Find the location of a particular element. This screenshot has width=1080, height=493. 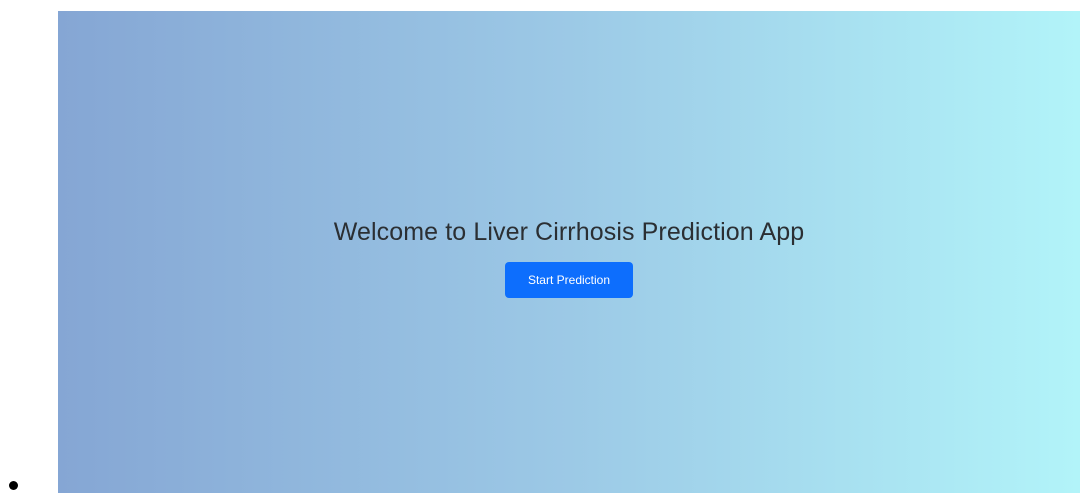

start-prediction-button: Start Prediction is located at coordinates (569, 280).